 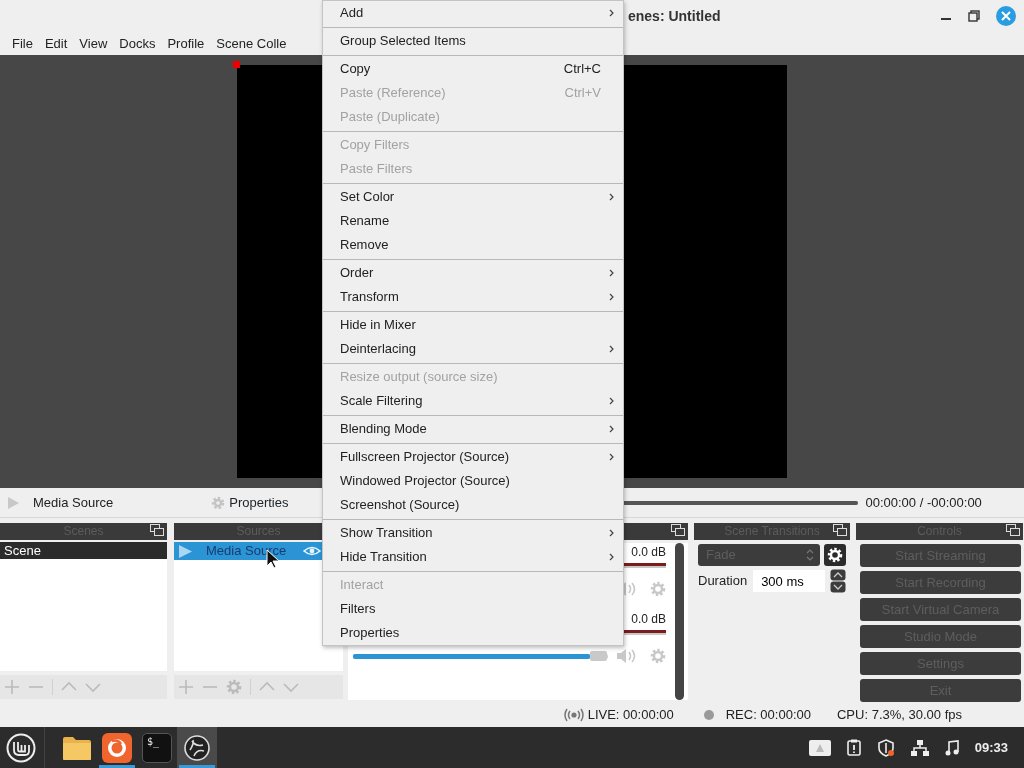 I want to click on shield-icon, so click(x=885, y=747).